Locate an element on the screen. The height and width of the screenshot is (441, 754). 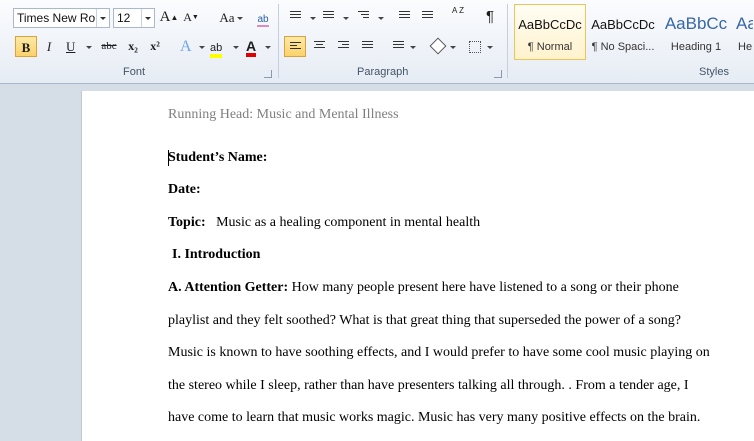
italic-icon: I is located at coordinates (49, 46).